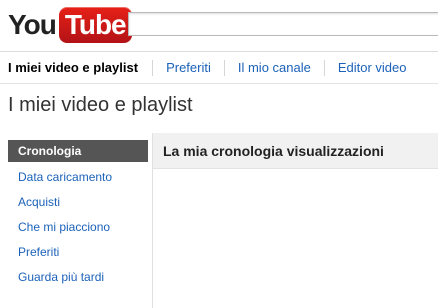 This screenshot has width=438, height=308. I want to click on sidebar-item-watch-later: Guarda più tardi, so click(78, 277).